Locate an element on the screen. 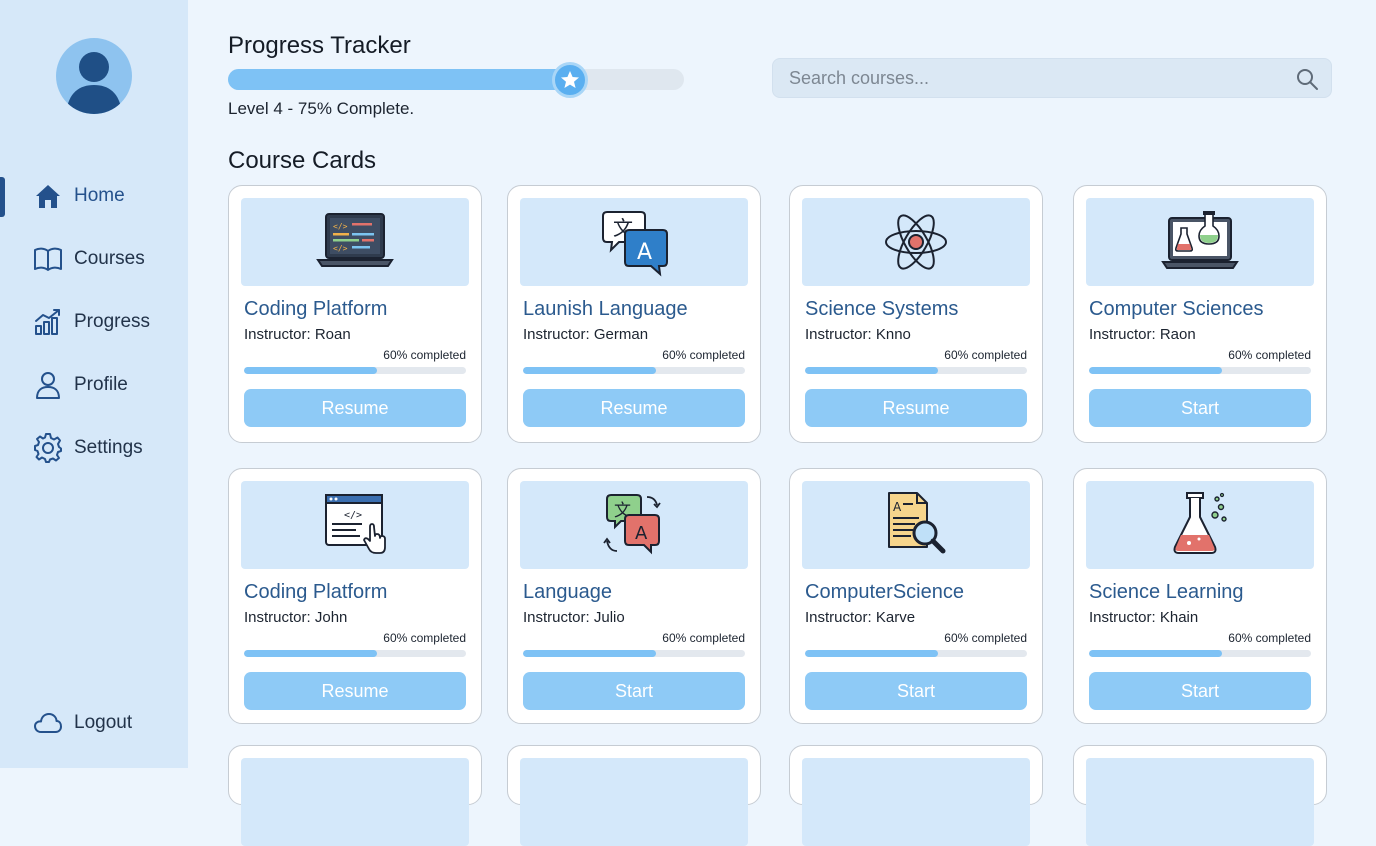 The image size is (1376, 846). user-avatar-icon is located at coordinates (94, 83).